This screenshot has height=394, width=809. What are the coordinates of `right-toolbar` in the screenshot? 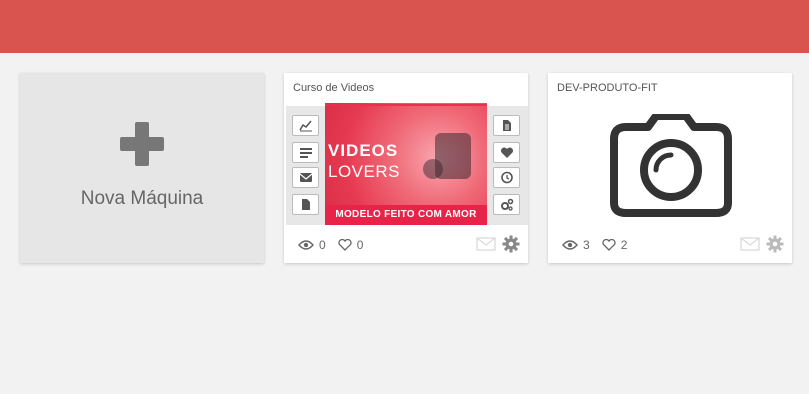 It's located at (507, 165).